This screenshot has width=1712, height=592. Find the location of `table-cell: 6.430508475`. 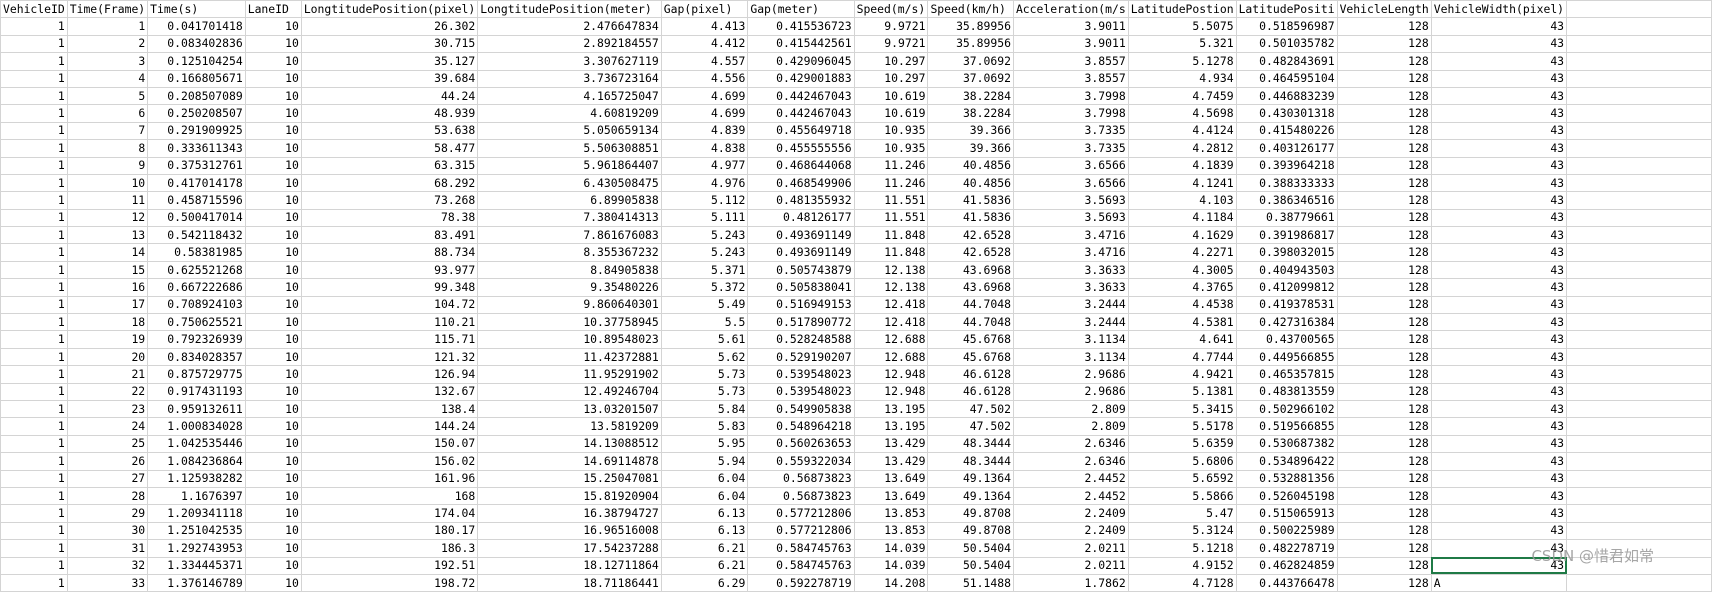

table-cell: 6.430508475 is located at coordinates (569, 183).